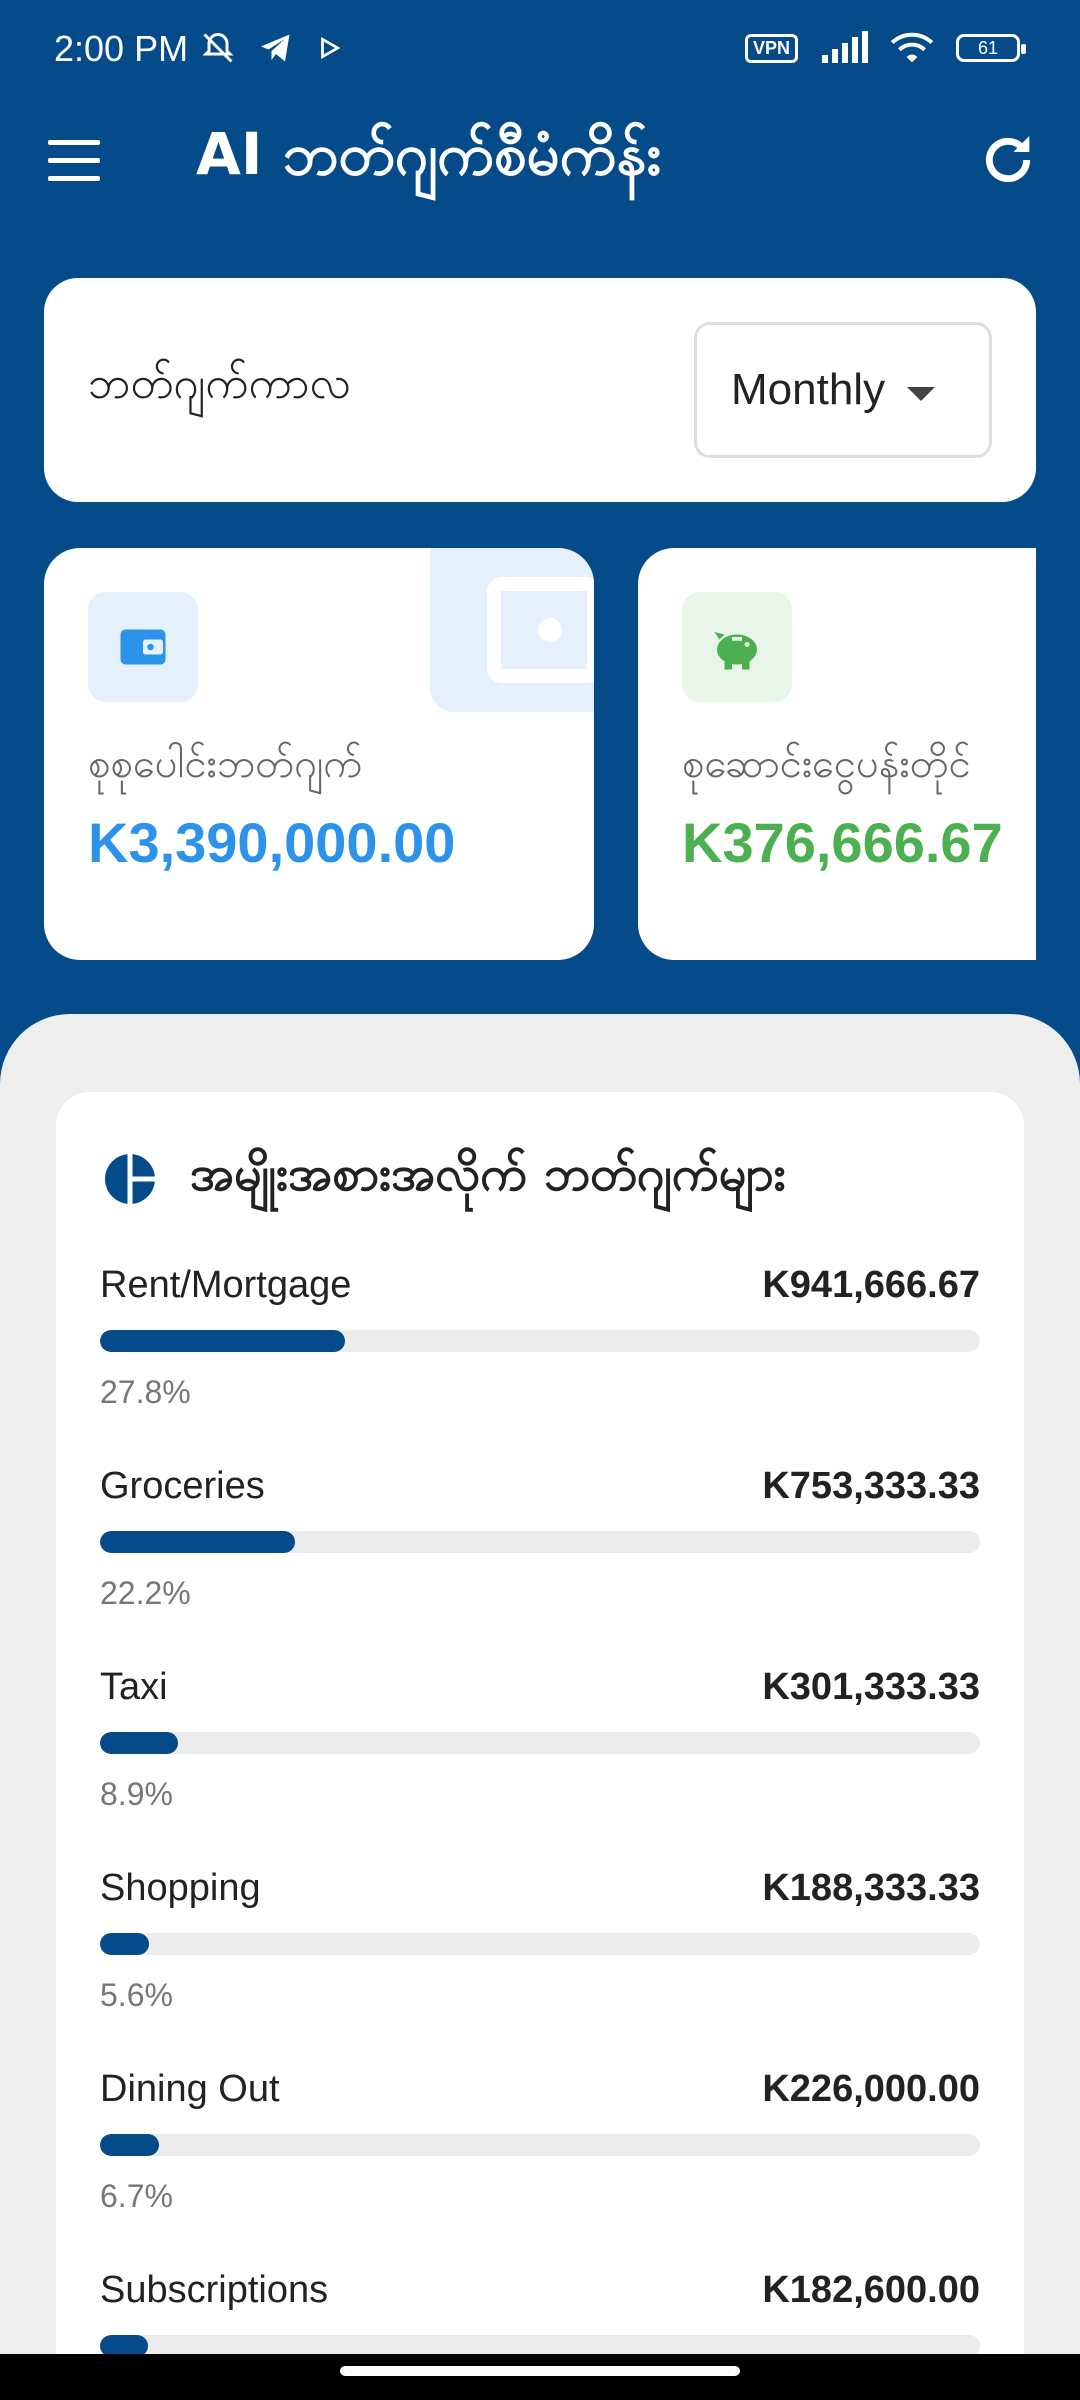 Image resolution: width=1080 pixels, height=2400 pixels. I want to click on category-amount: K182,600.00, so click(871, 2290).